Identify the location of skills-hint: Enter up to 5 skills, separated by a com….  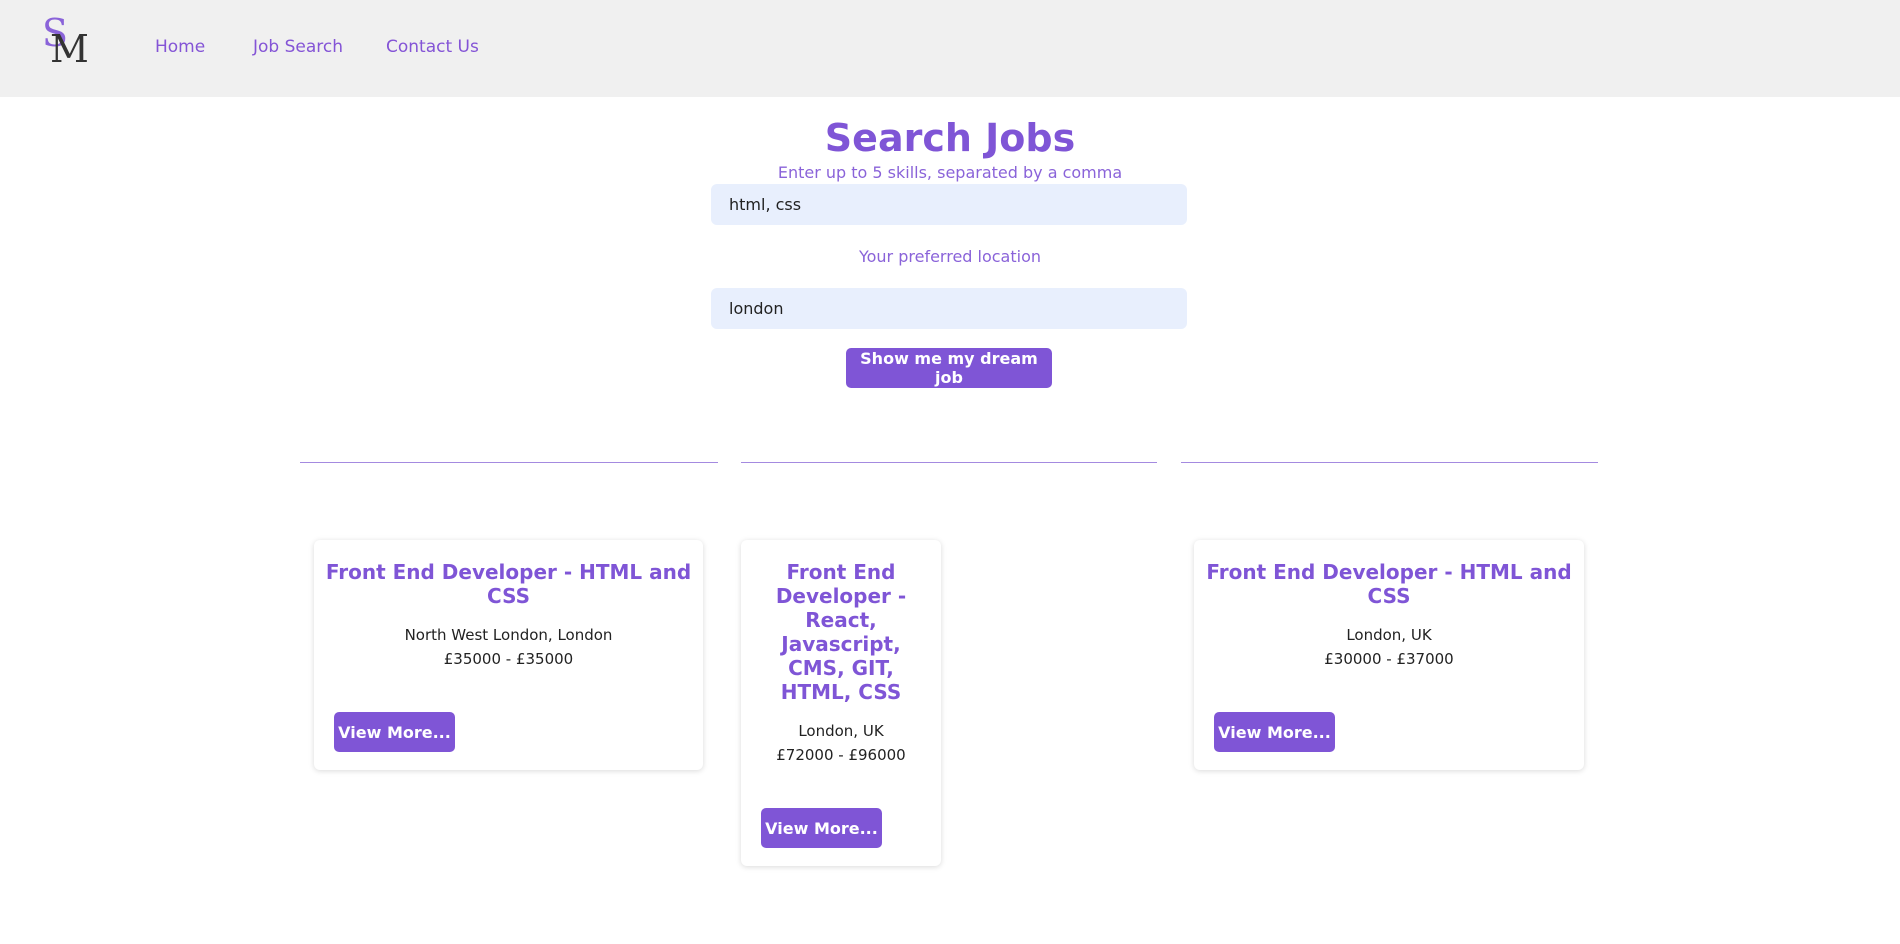
(950, 172).